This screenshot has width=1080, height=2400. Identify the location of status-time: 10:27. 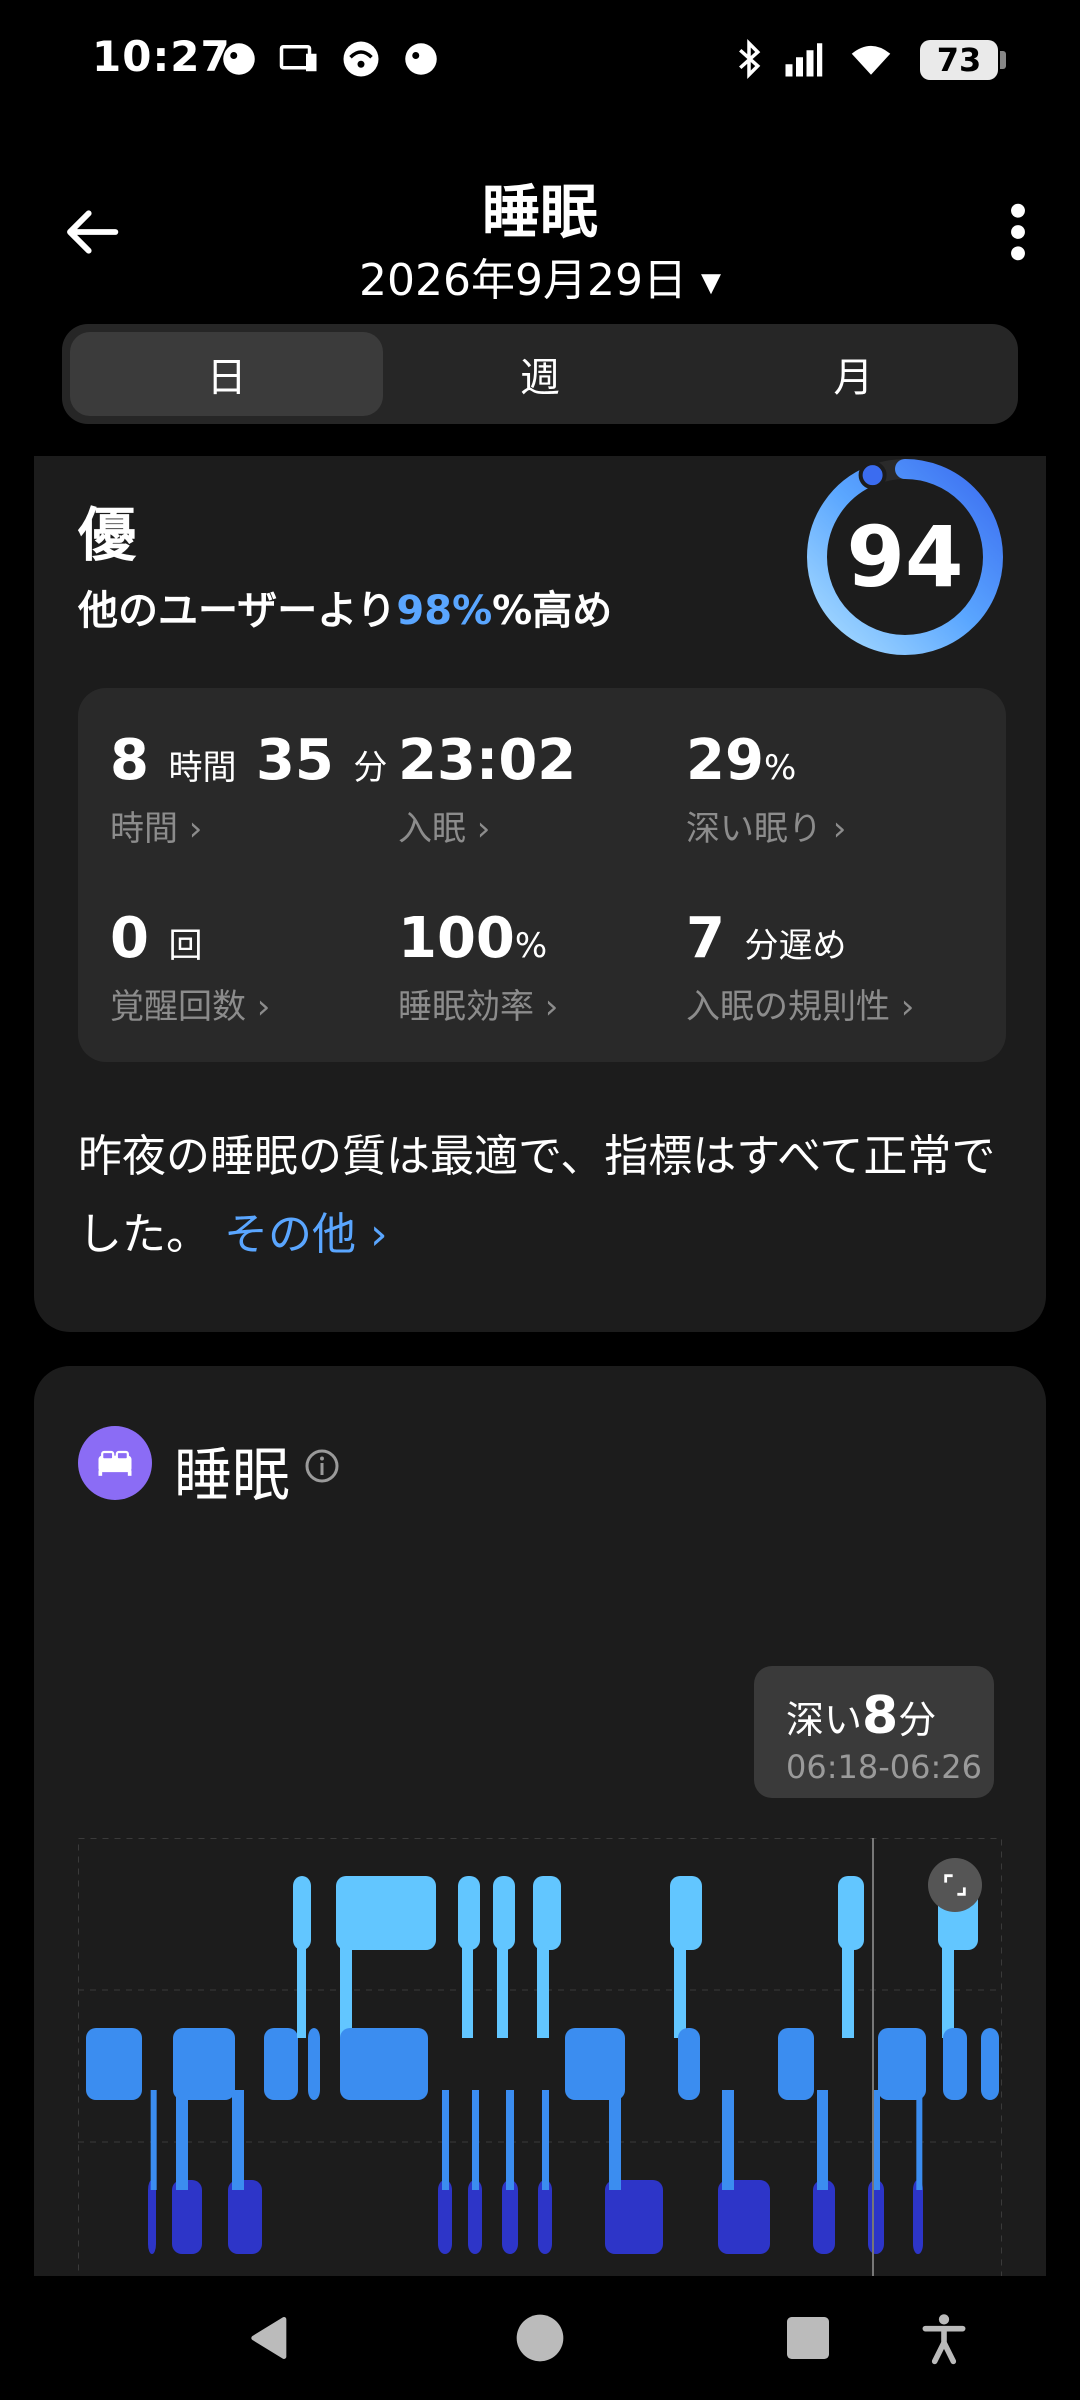
(161, 56).